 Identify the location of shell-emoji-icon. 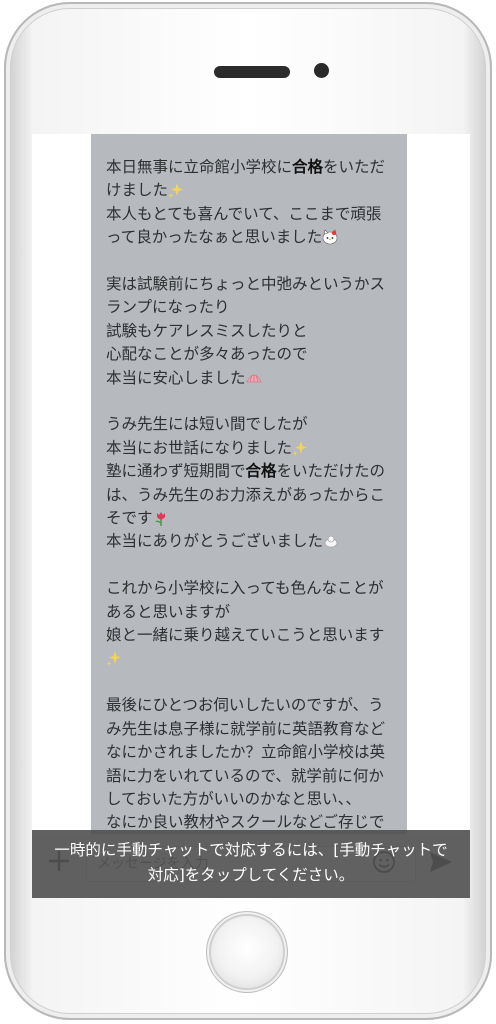
(254, 378).